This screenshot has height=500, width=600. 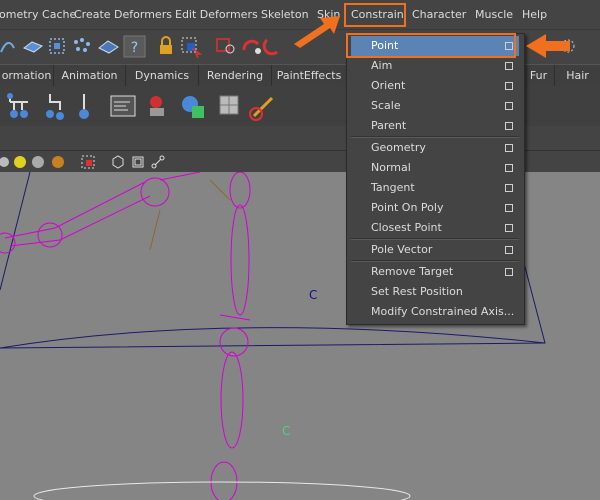 I want to click on menu-item-label: Set Rest Position, so click(x=417, y=291).